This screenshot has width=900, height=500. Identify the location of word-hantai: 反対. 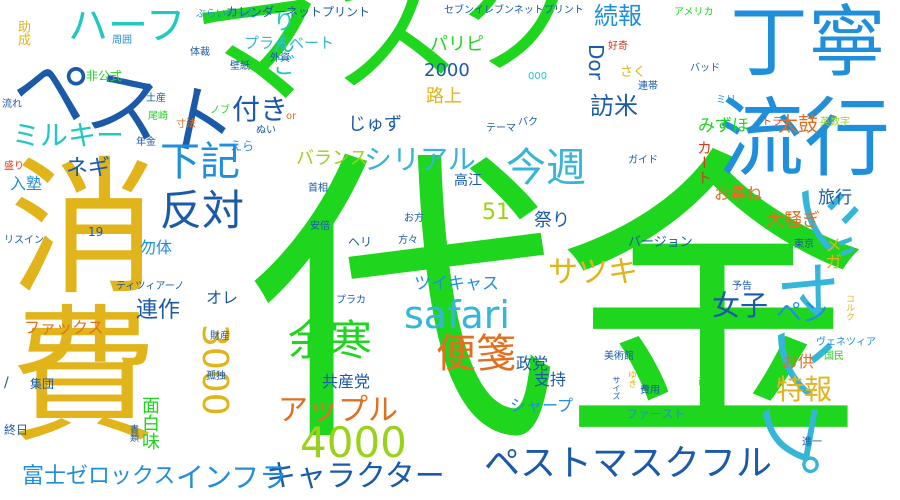
(202, 210).